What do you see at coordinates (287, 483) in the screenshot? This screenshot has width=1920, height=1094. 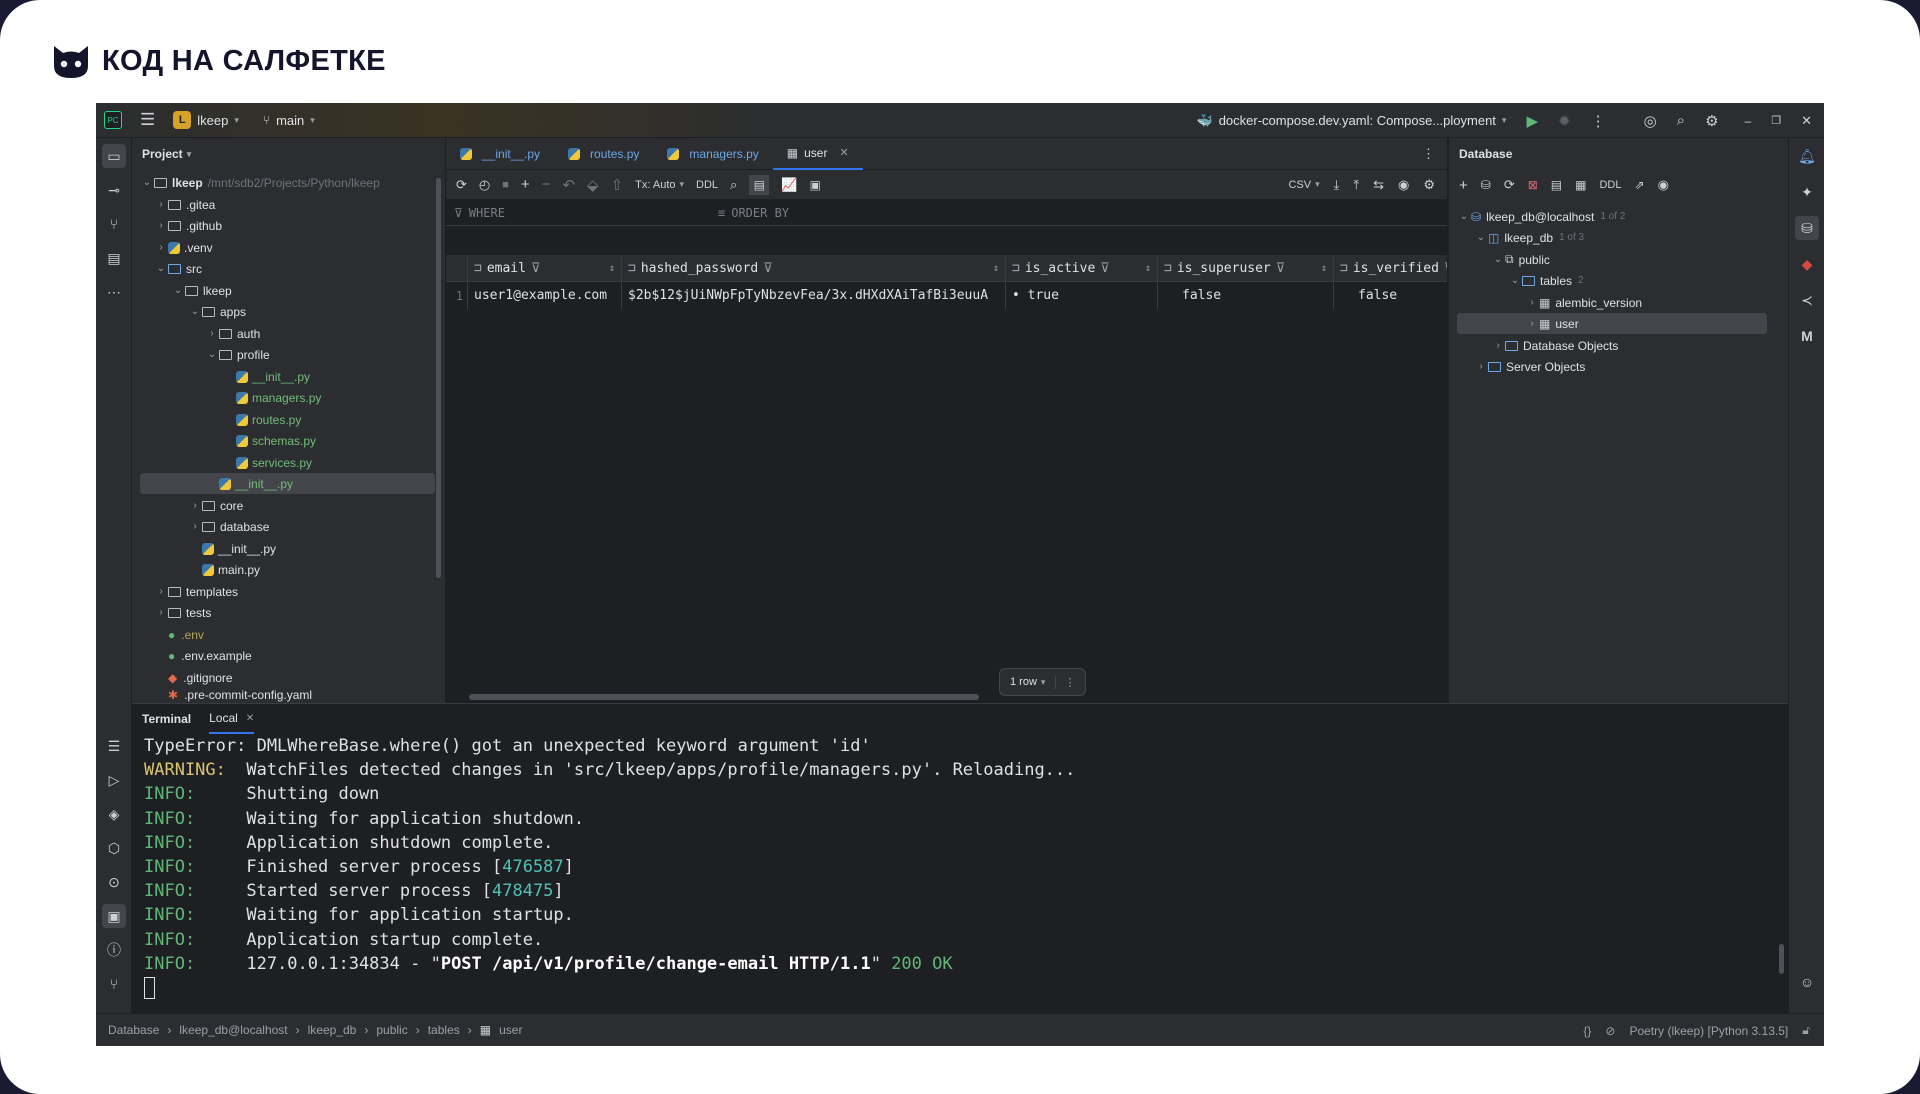 I see `tree-item-selected: __init__.py` at bounding box center [287, 483].